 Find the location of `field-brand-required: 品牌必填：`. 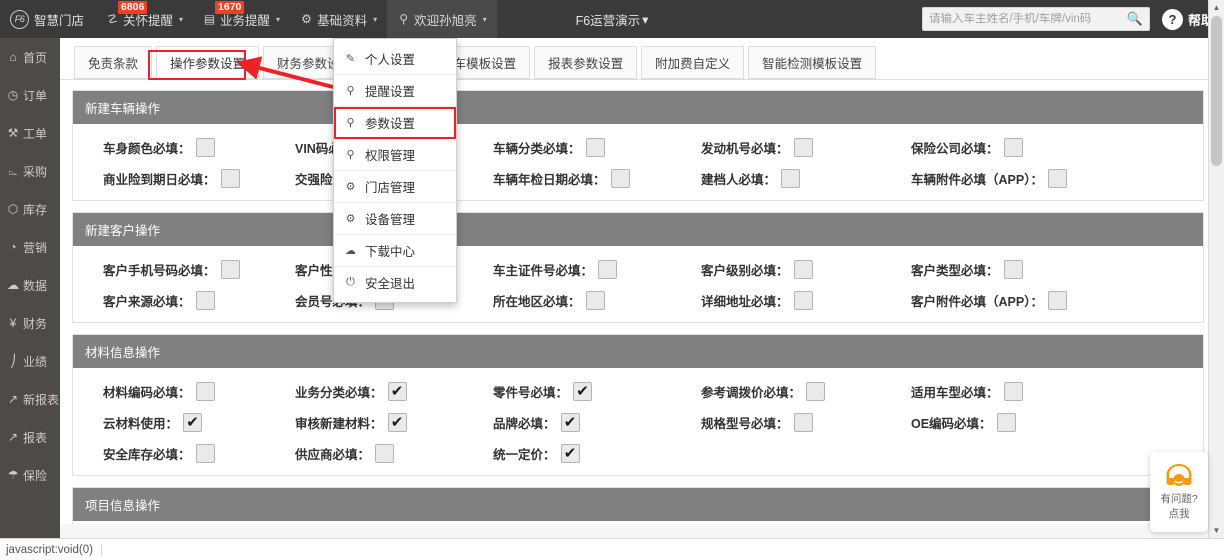

field-brand-required: 品牌必填： is located at coordinates (578, 422).